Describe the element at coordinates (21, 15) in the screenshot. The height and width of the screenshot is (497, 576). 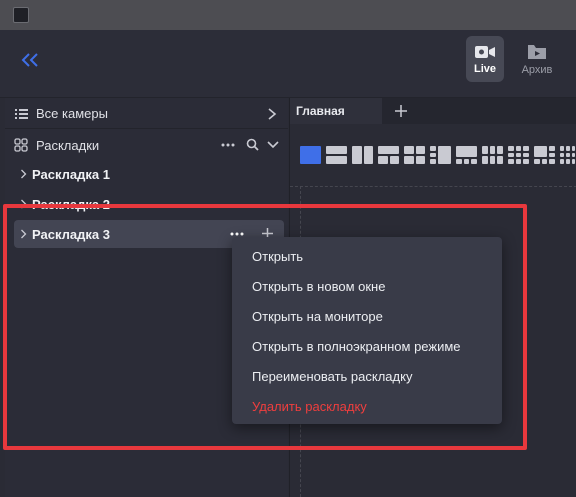
I see `app-icon` at that location.